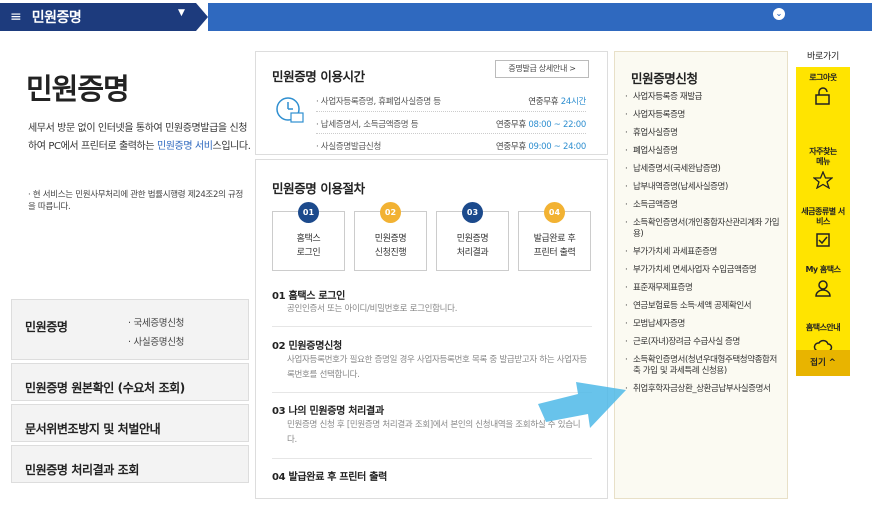 The width and height of the screenshot is (877, 521). Describe the element at coordinates (704, 205) in the screenshot. I see `apply-item: 소득금액증명` at that location.